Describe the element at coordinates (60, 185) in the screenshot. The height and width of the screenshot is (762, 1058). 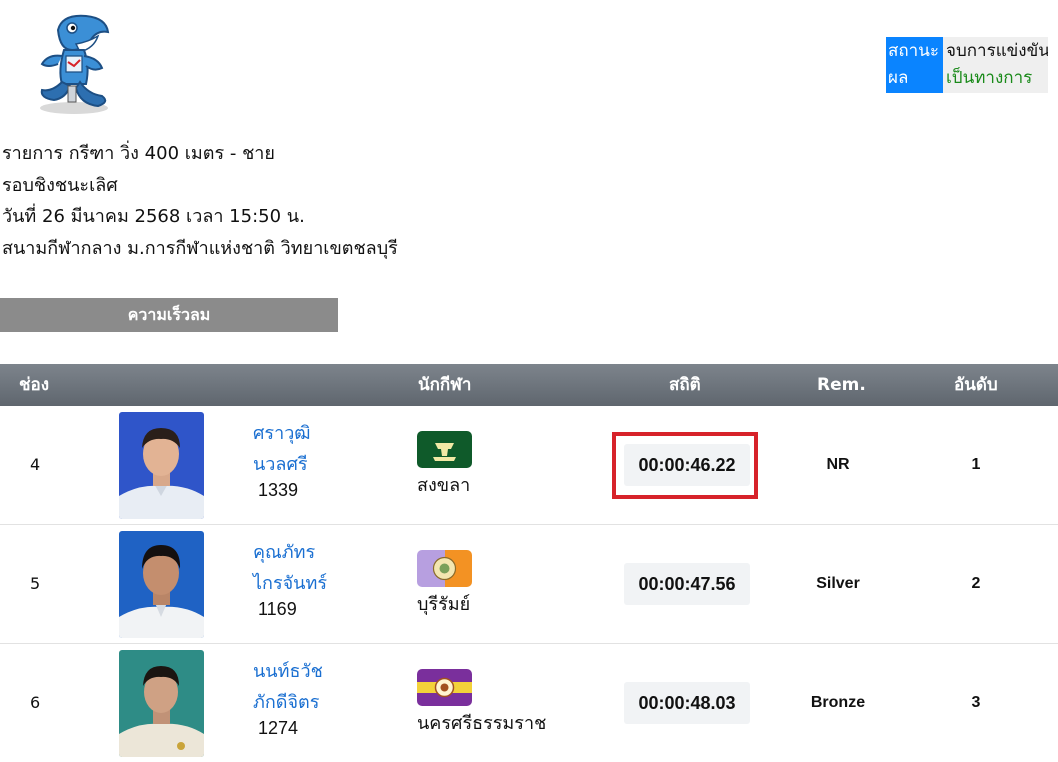
I see `event-round: รอบชิงชนะเลิศ` at that location.